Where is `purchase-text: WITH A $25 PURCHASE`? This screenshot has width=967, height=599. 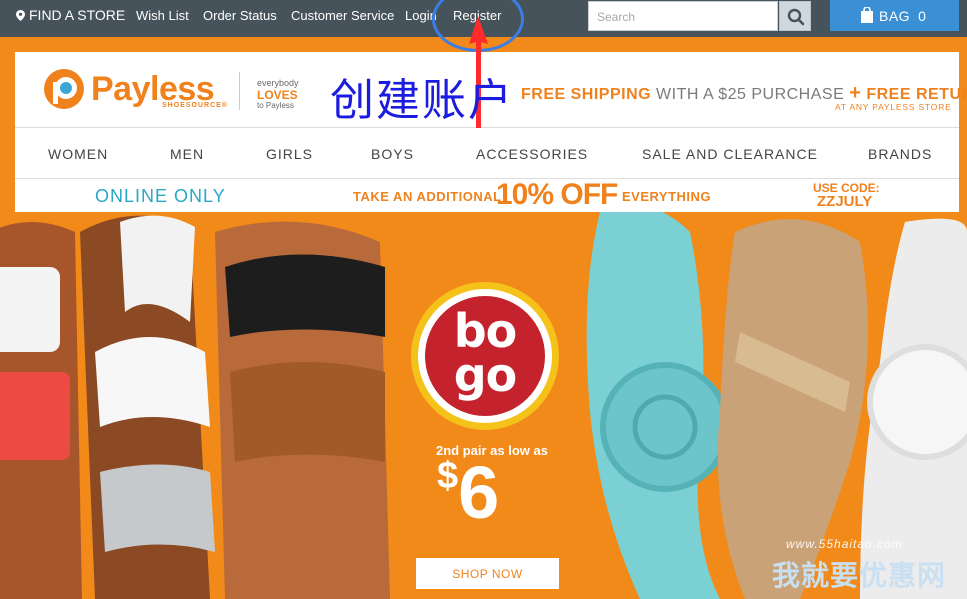 purchase-text: WITH A $25 PURCHASE is located at coordinates (750, 94).